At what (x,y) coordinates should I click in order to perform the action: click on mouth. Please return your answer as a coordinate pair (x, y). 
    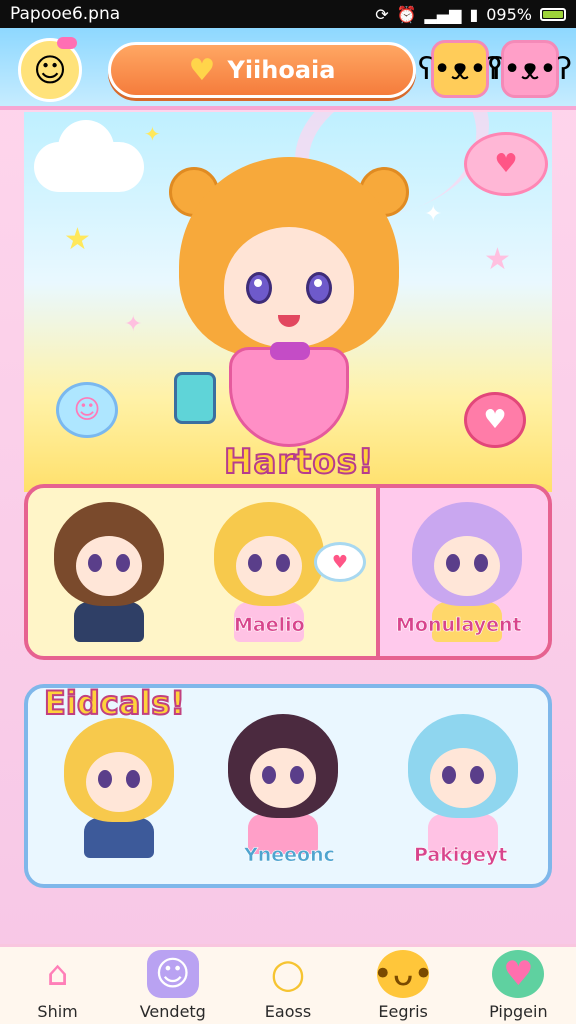
    Looking at the image, I should click on (289, 321).